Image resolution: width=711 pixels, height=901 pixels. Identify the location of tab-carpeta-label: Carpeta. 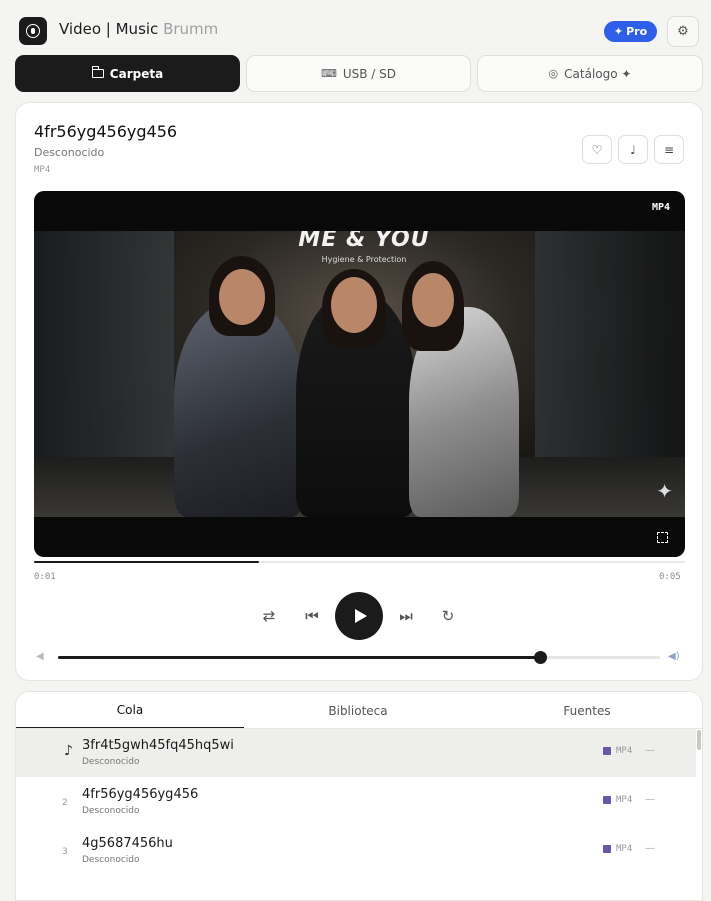
(136, 73).